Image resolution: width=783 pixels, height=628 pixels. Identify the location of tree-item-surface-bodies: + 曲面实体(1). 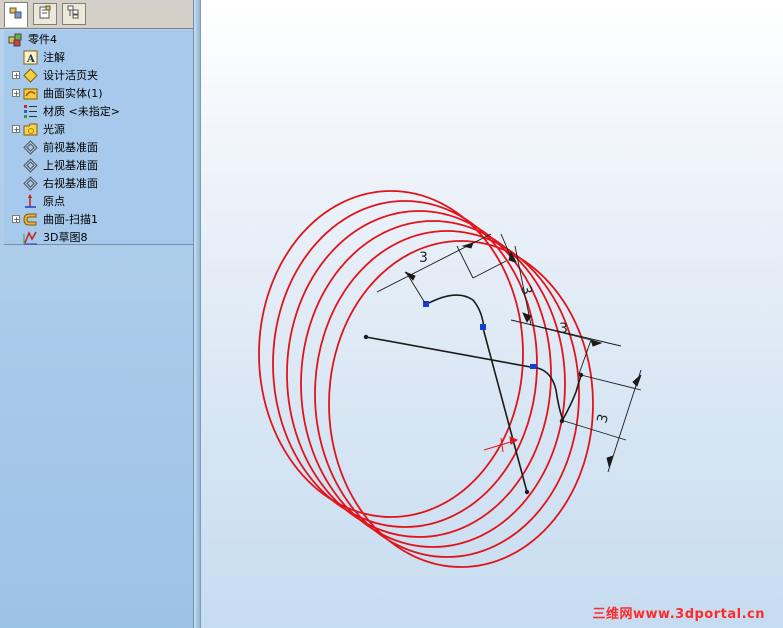
(57, 93).